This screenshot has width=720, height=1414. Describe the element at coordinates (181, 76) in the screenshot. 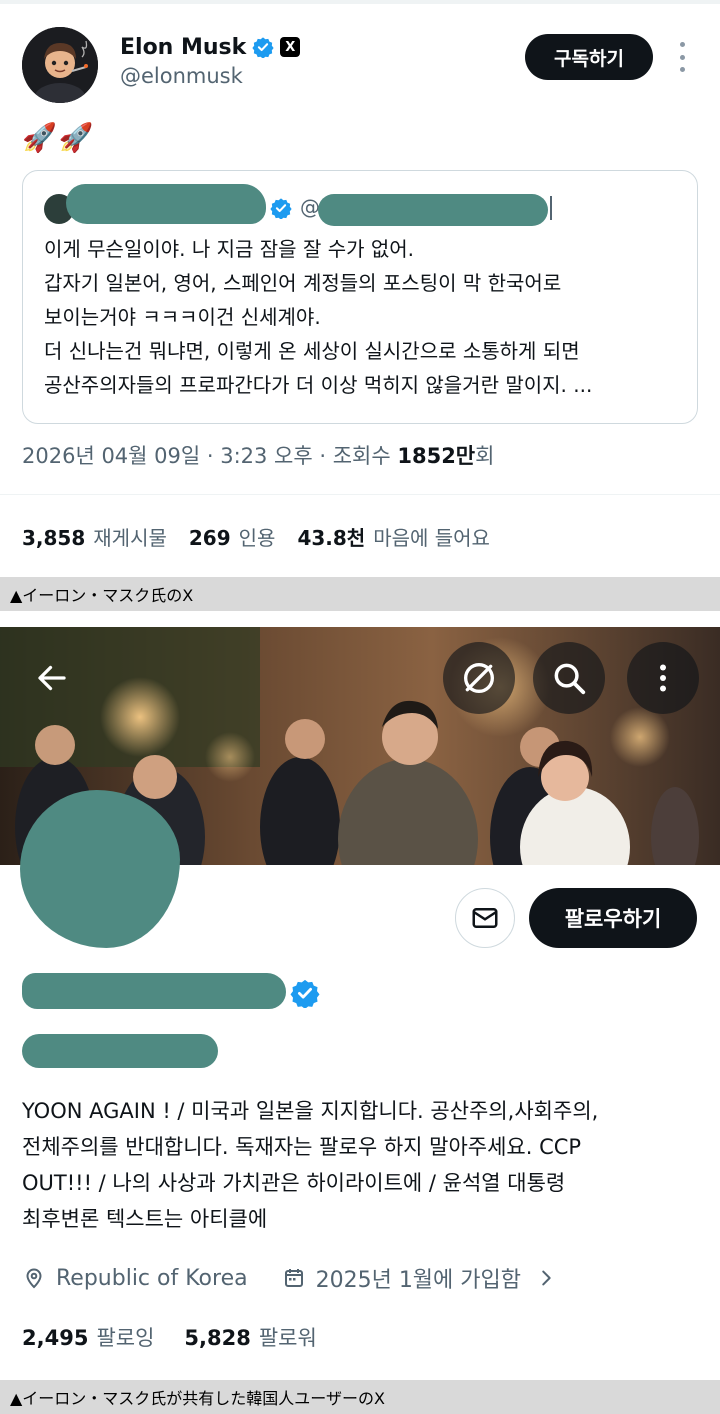

I see `author-handle: @elonmusk` at that location.